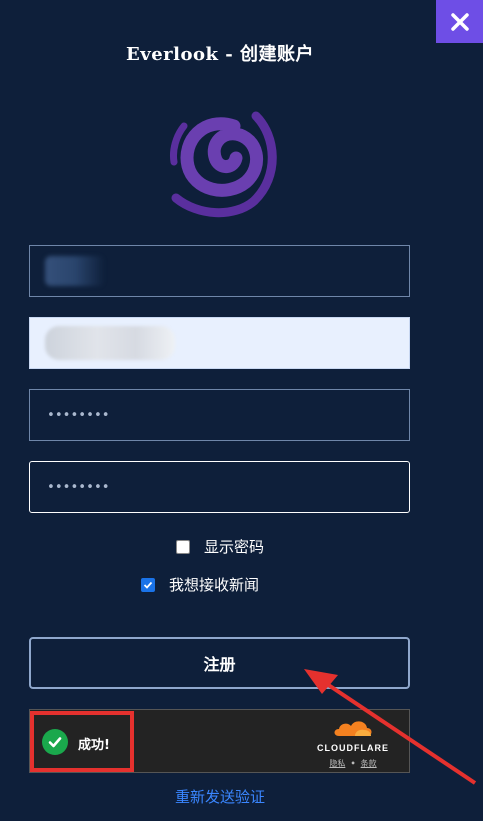 The height and width of the screenshot is (821, 483). I want to click on username-field, so click(219, 271).